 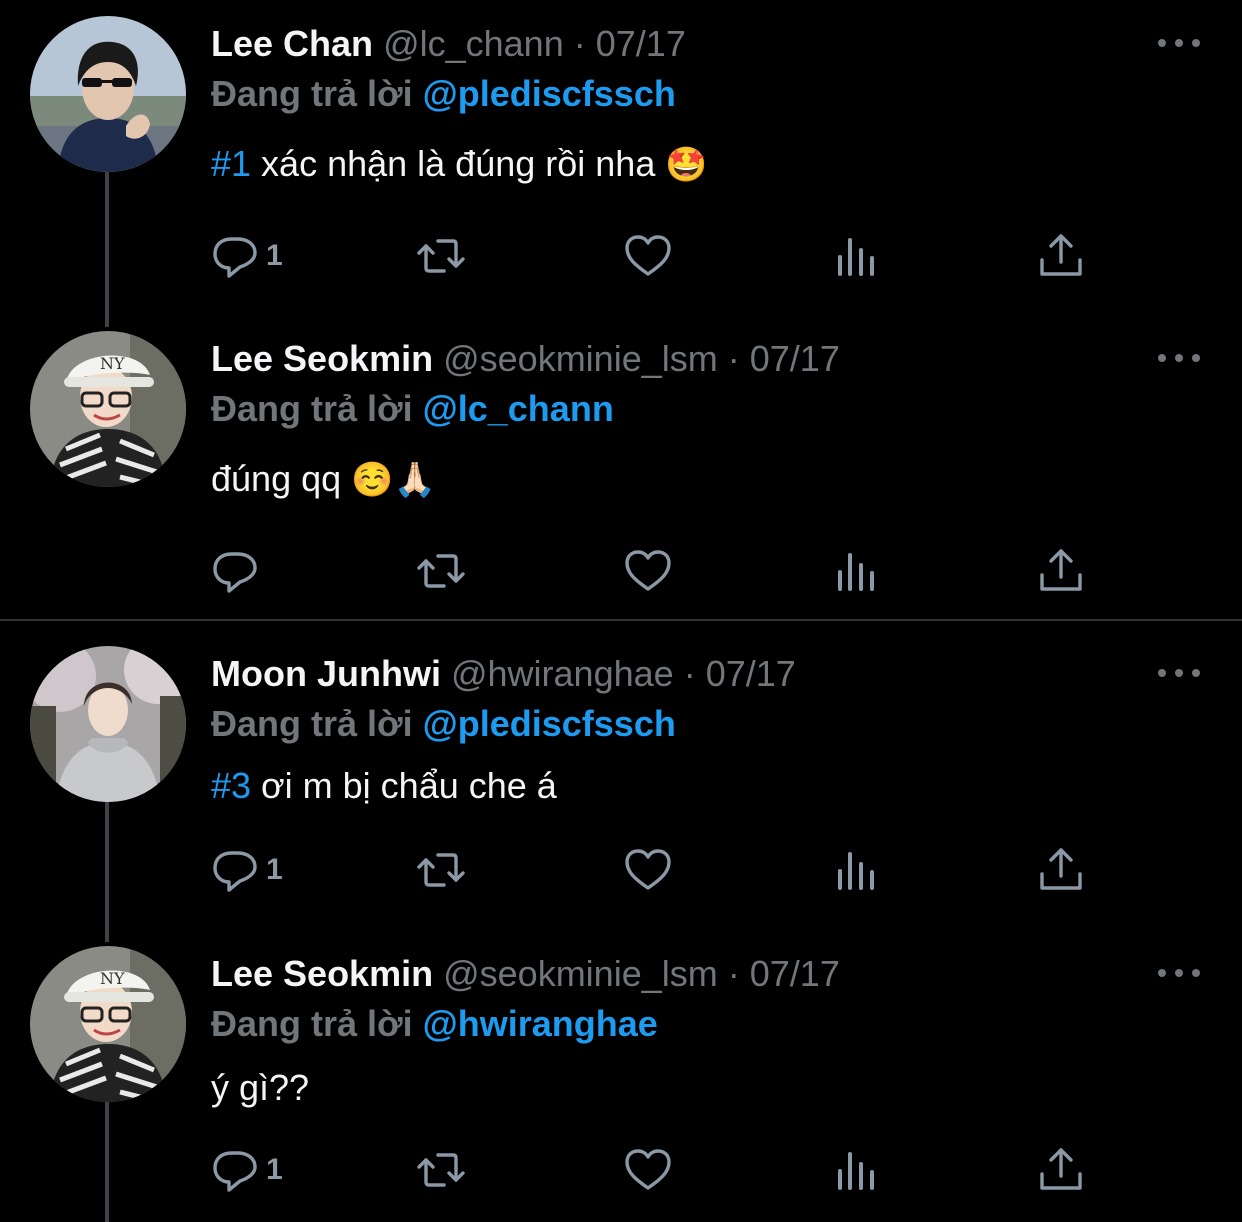 I want to click on display-name: Moon Junhwi, so click(x=326, y=673).